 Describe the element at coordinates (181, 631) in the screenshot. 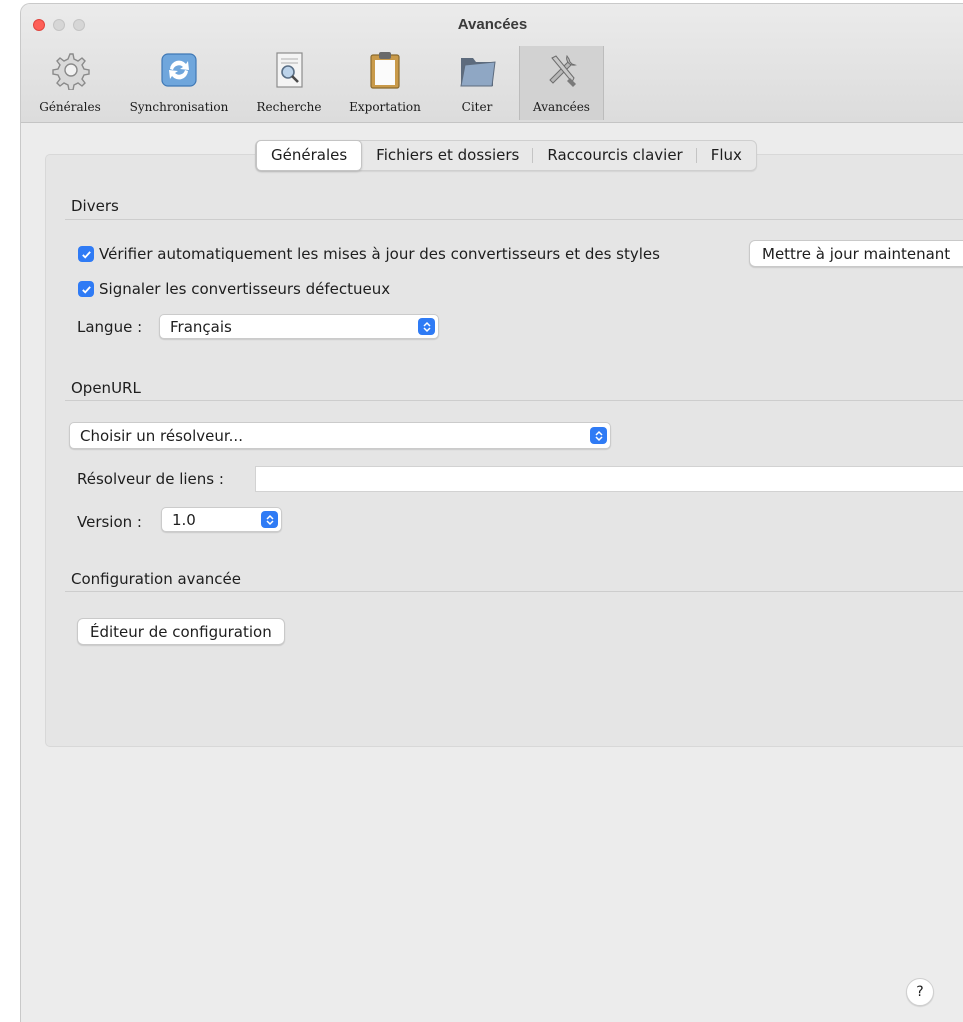

I see `config-editor-button: Éditeur de configuration` at that location.